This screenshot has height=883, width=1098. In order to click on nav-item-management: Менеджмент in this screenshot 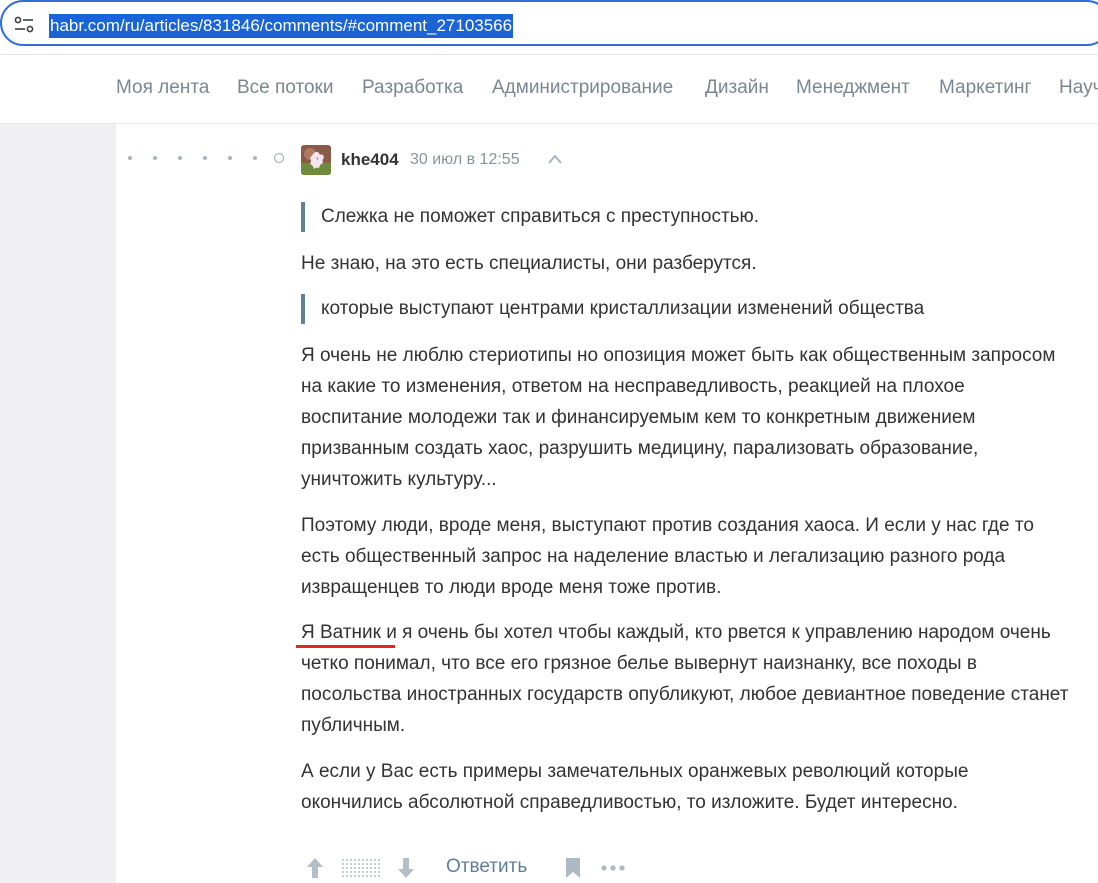, I will do `click(853, 88)`.